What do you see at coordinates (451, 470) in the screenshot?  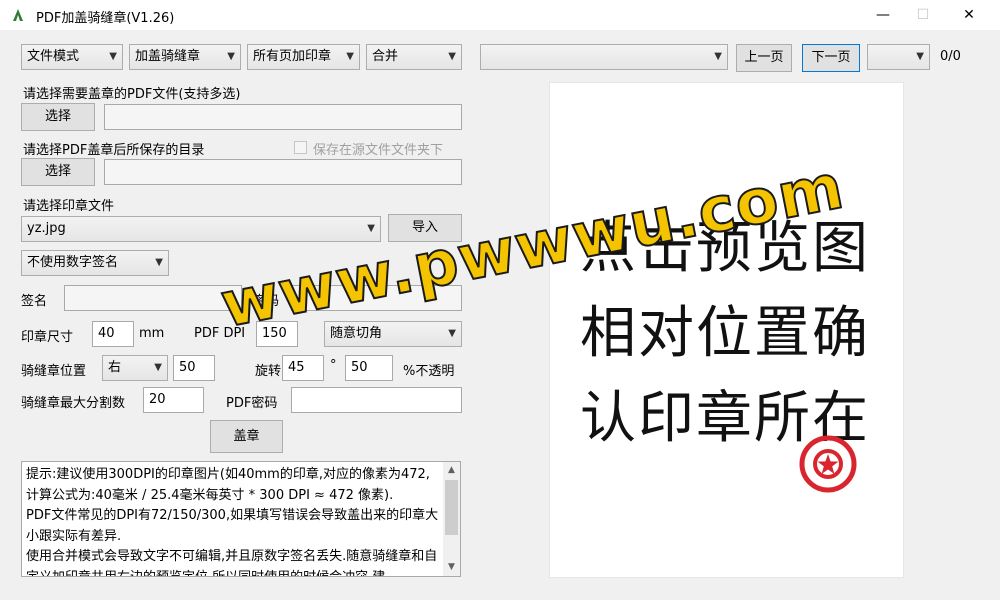 I see `scroll-up-icon: ▲` at bounding box center [451, 470].